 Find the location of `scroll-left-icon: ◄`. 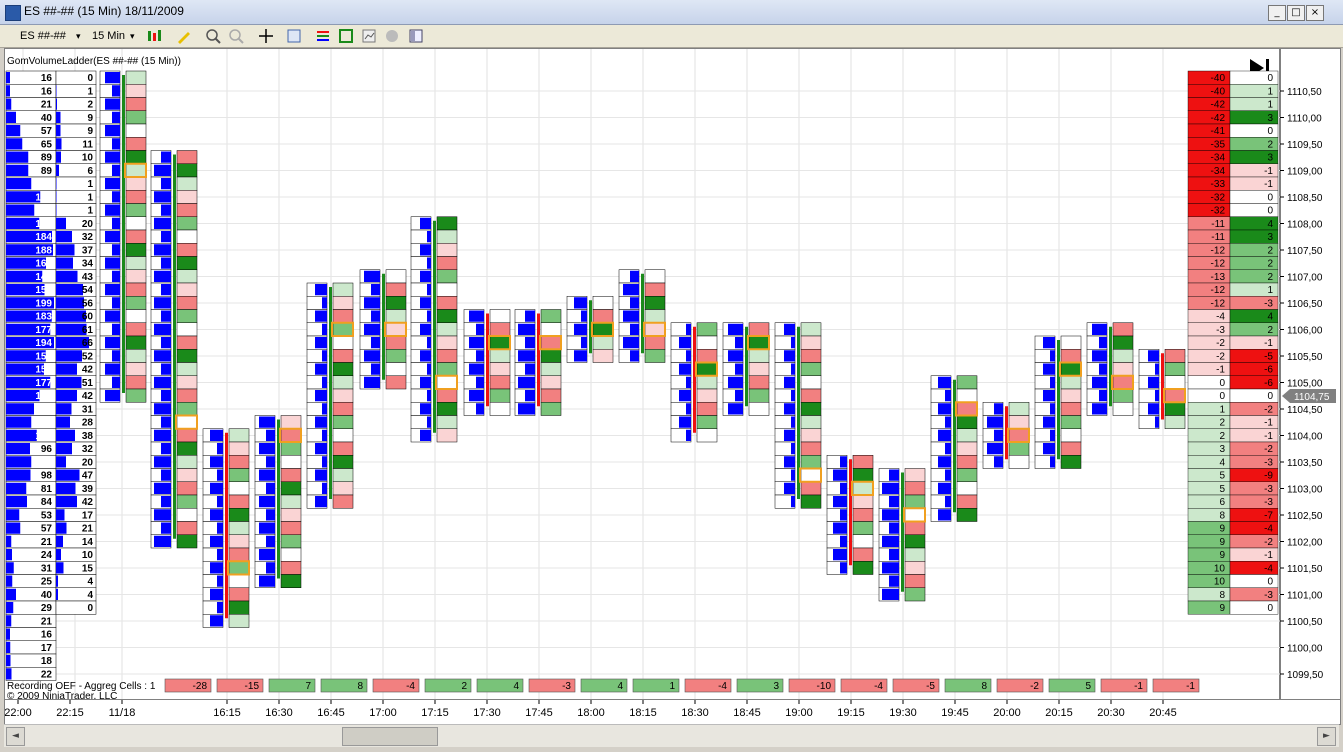

scroll-left-icon: ◄ is located at coordinates (15, 736).